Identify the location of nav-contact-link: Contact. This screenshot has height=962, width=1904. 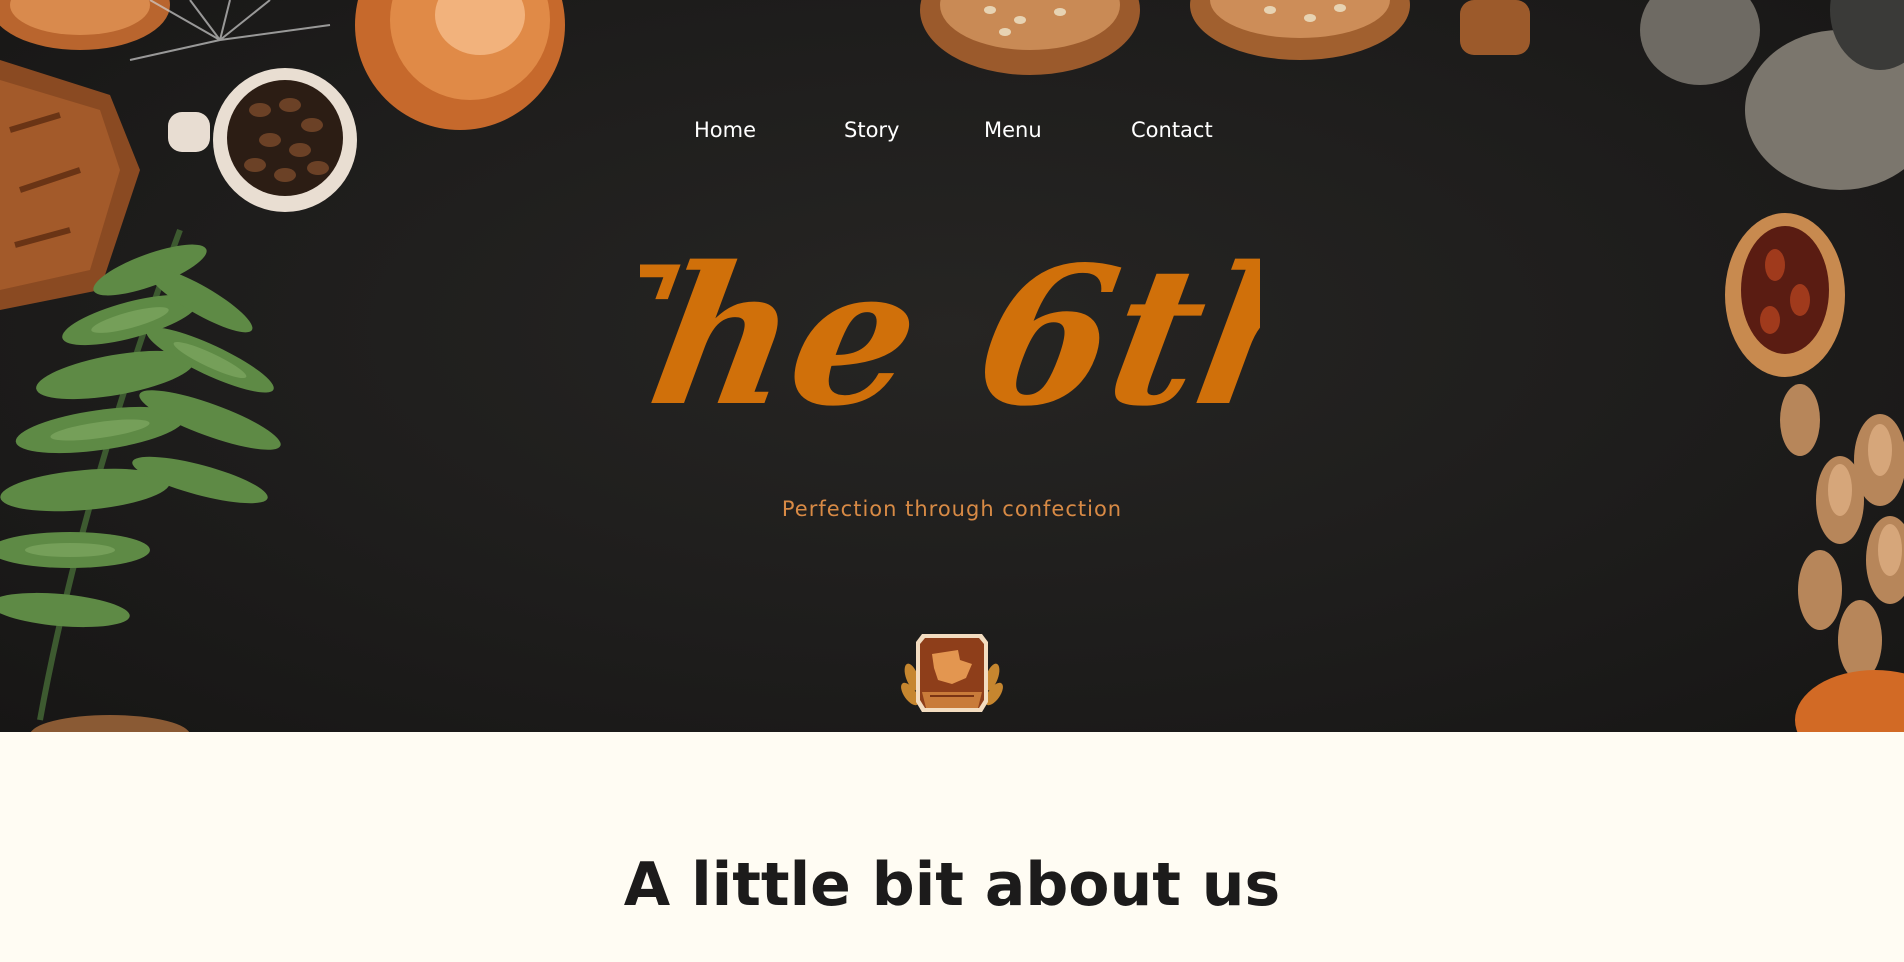
(1172, 130).